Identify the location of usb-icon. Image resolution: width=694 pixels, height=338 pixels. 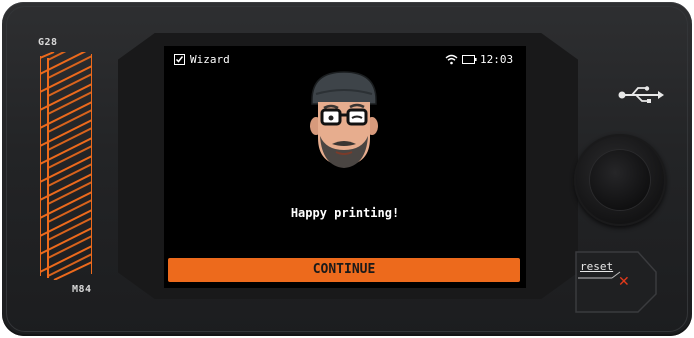
(641, 94).